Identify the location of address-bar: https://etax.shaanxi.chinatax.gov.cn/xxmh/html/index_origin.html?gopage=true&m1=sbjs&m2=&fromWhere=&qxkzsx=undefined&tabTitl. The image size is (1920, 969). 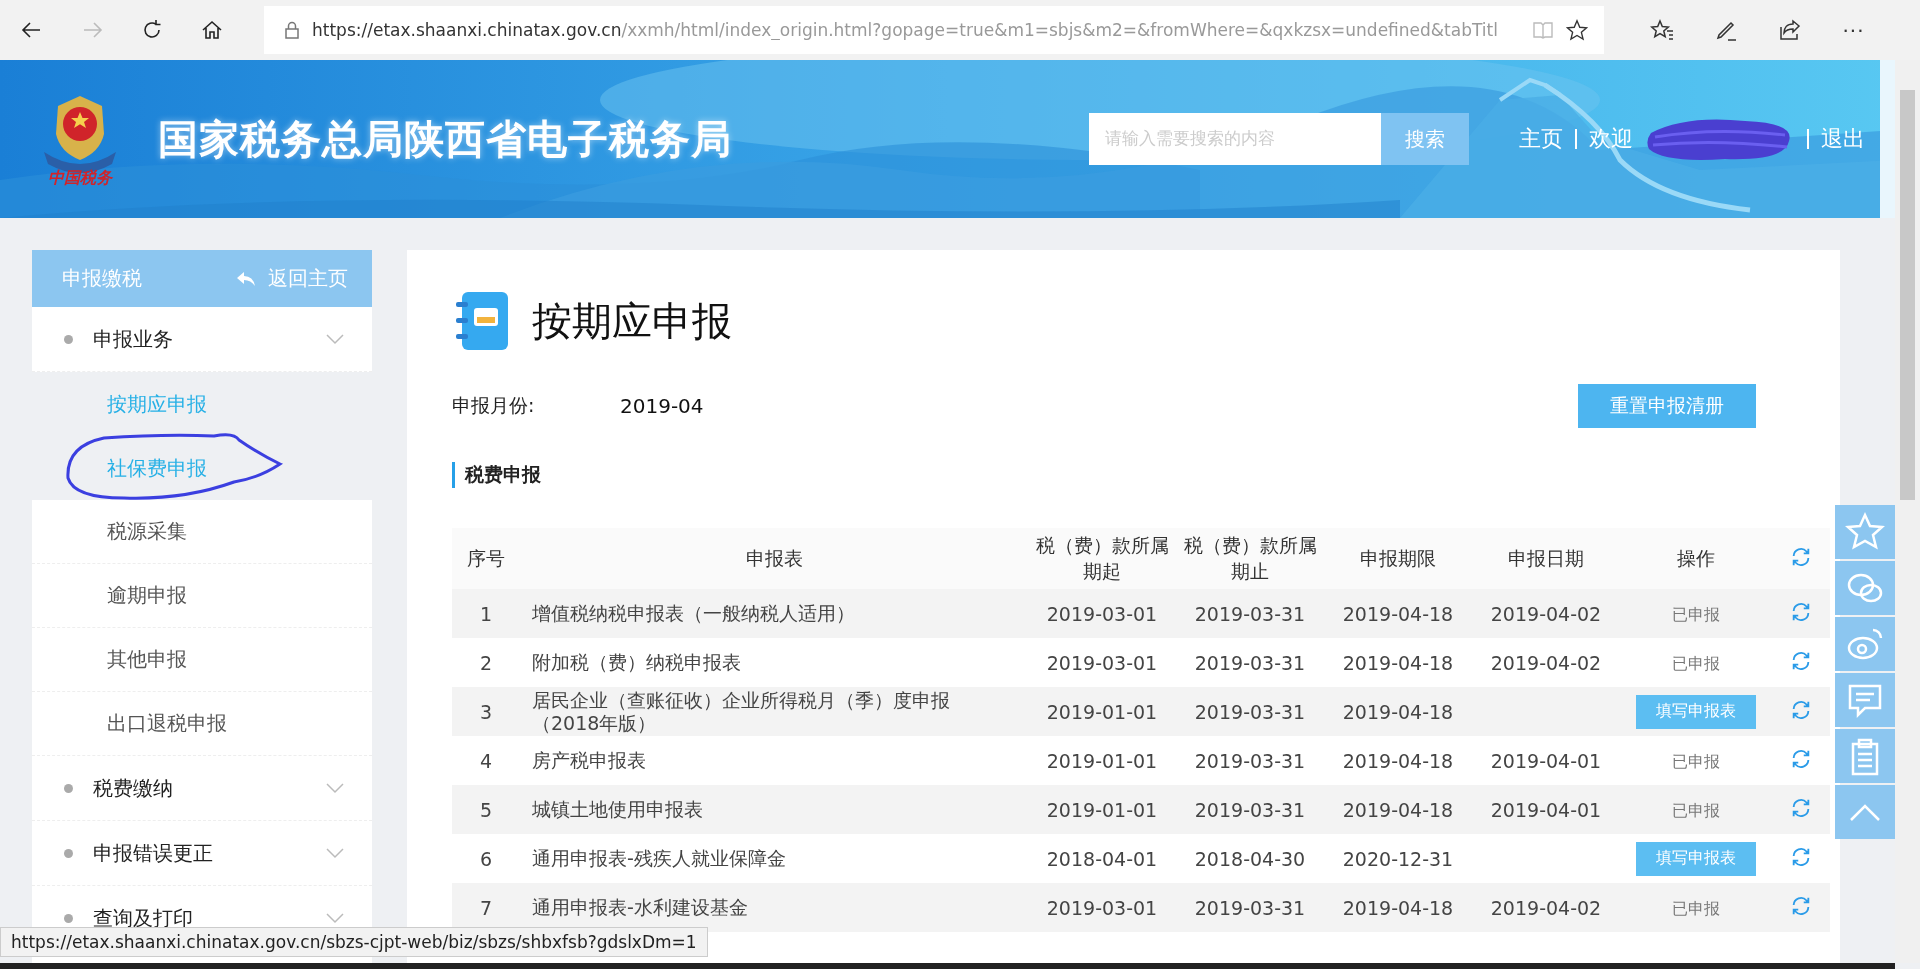
(934, 30).